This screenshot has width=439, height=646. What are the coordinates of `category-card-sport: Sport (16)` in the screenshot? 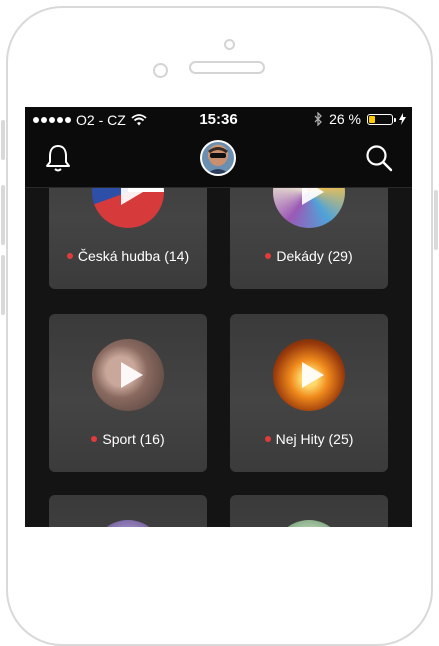 It's located at (128, 393).